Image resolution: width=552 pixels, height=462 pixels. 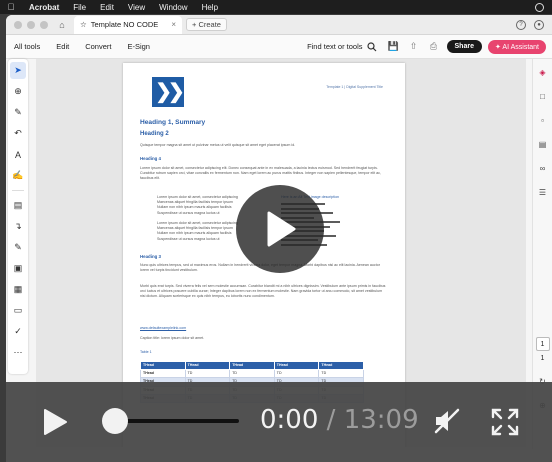 What do you see at coordinates (542, 344) in the screenshot?
I see `current-page-field: 1` at bounding box center [542, 344].